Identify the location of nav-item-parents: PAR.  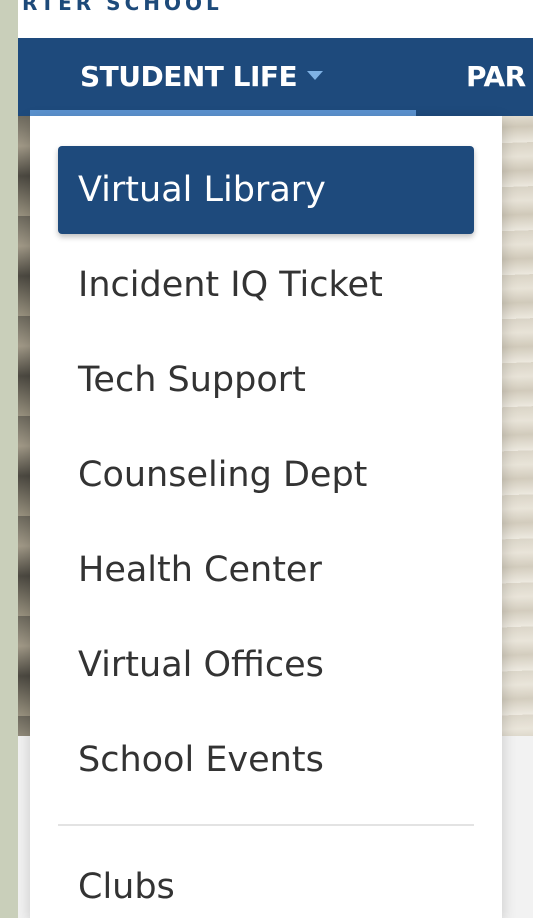
(496, 76).